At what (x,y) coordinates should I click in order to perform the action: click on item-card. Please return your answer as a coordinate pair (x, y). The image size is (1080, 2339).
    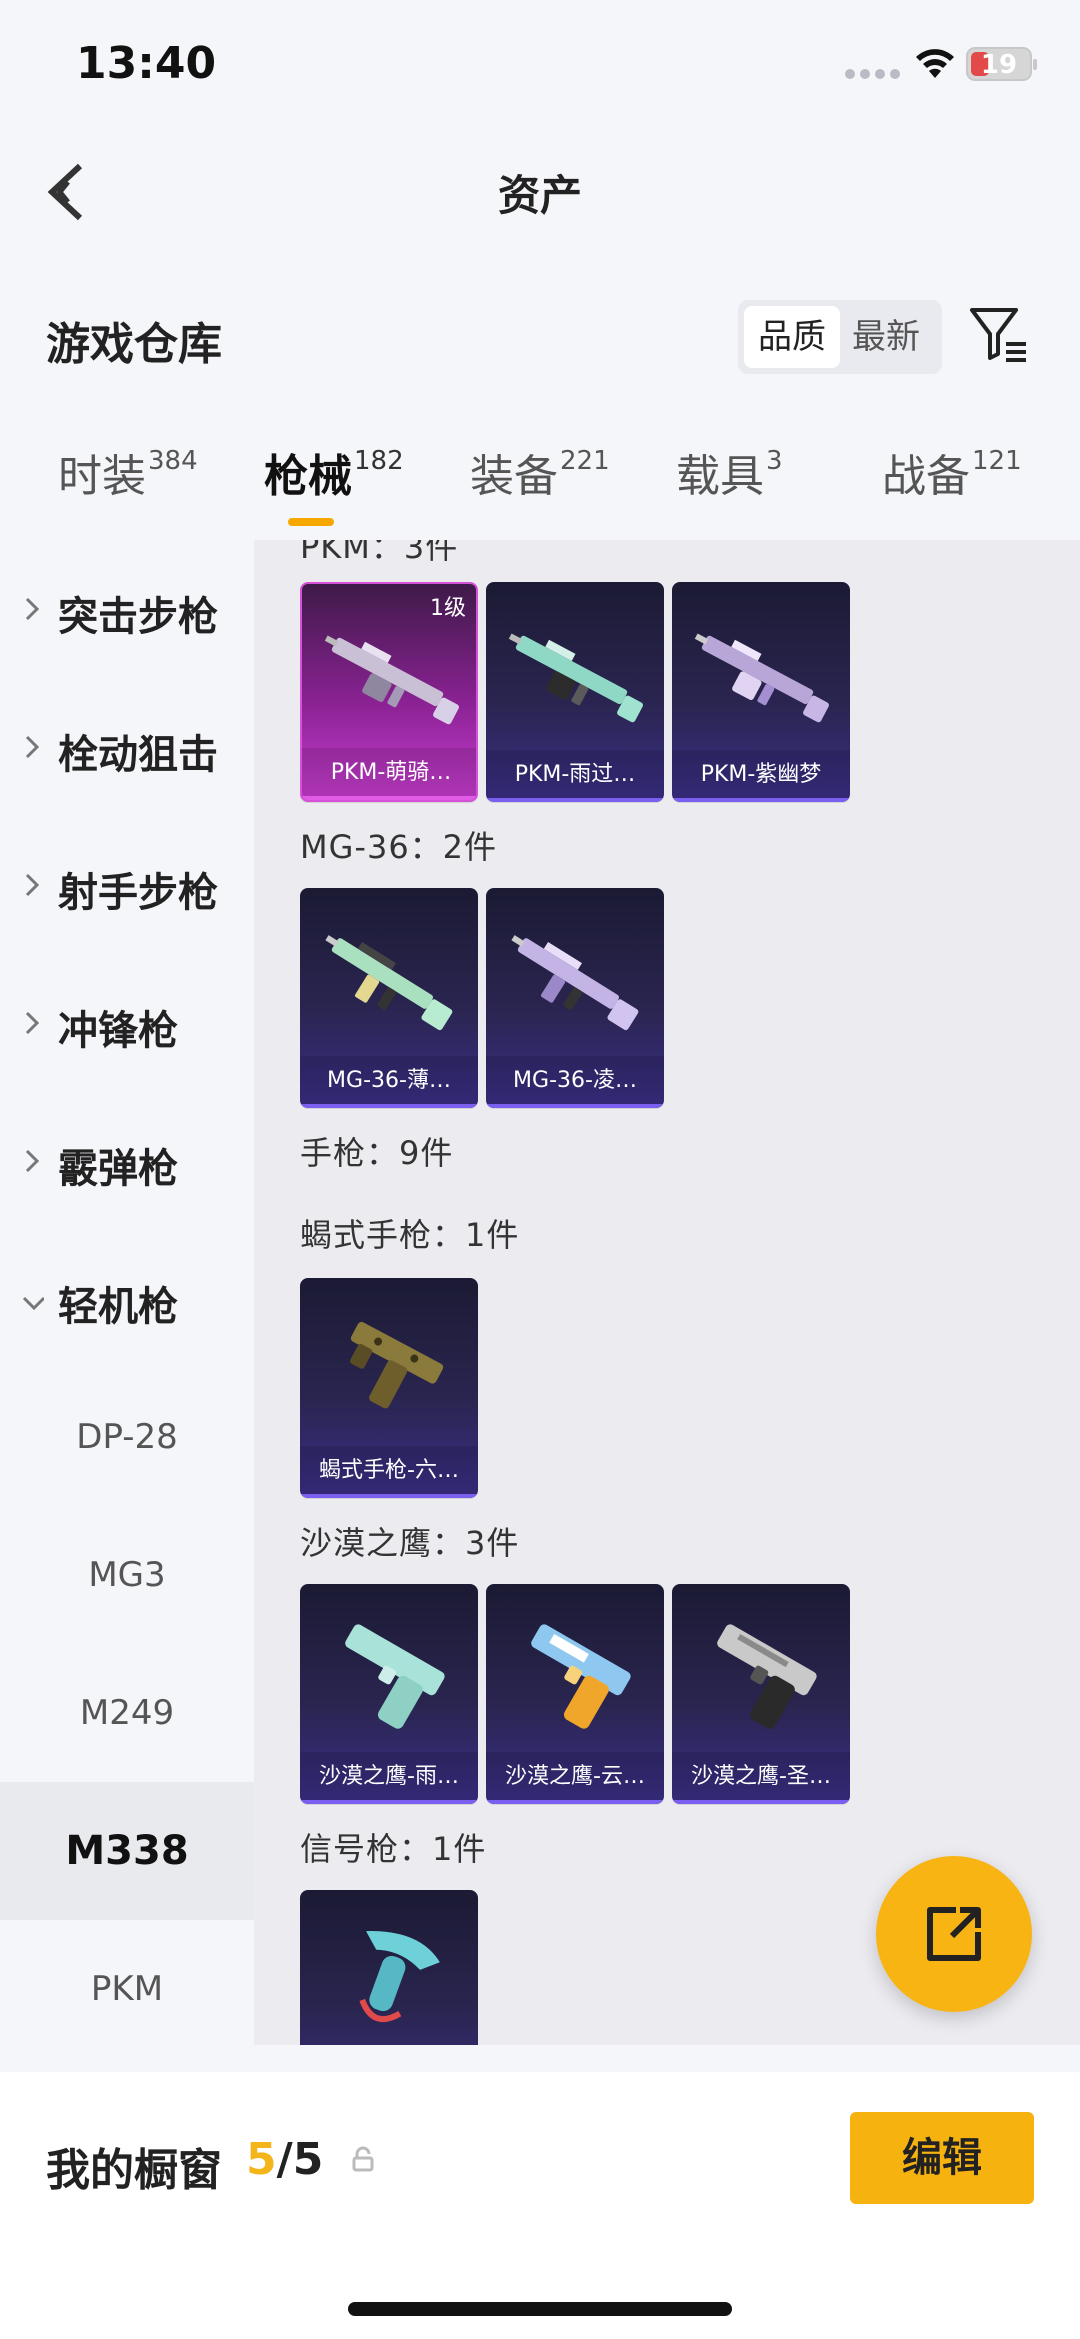
    Looking at the image, I should click on (389, 1967).